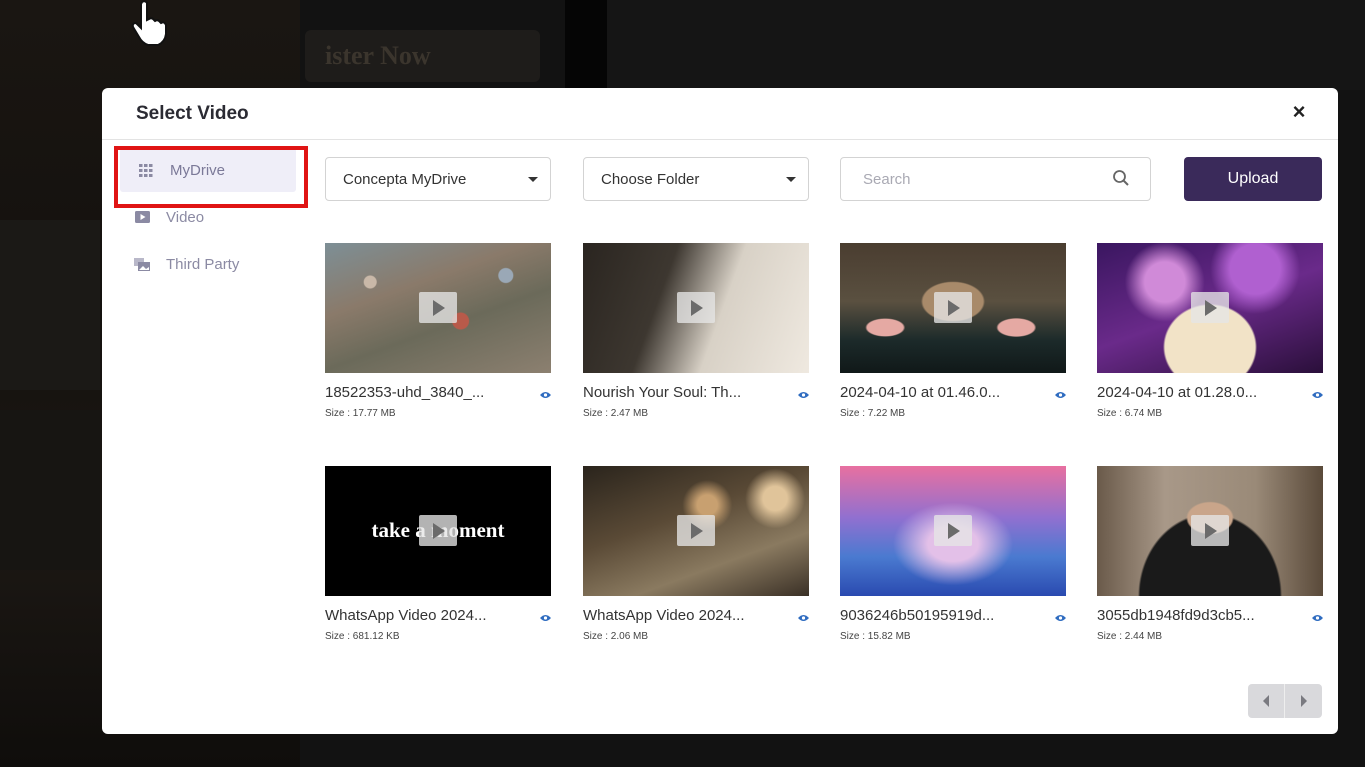 The height and width of the screenshot is (767, 1365). I want to click on folder-select: Choose Folder, so click(696, 179).